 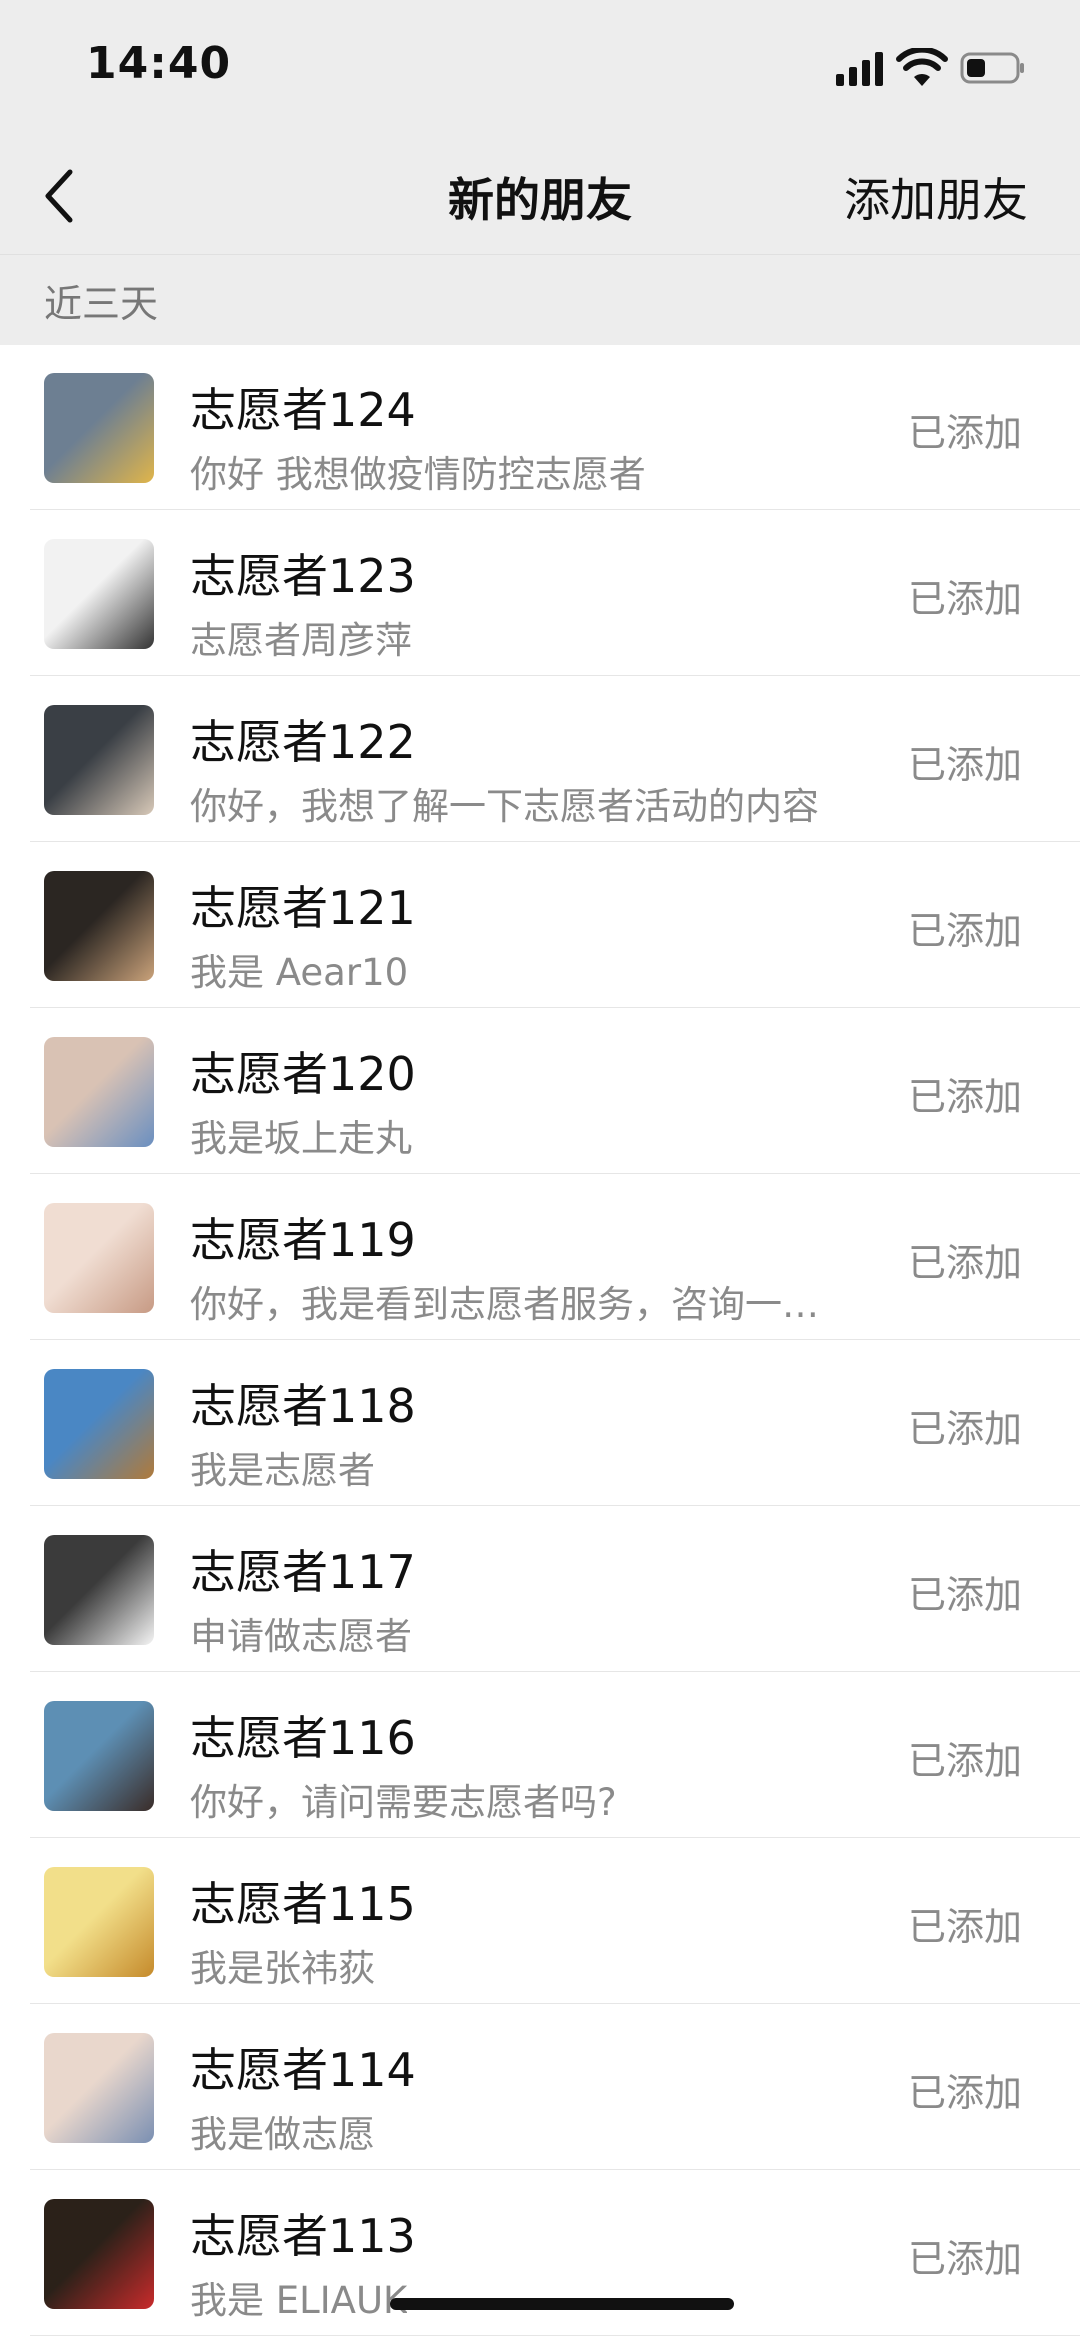 I want to click on contact-name: 志愿者124, so click(x=303, y=410).